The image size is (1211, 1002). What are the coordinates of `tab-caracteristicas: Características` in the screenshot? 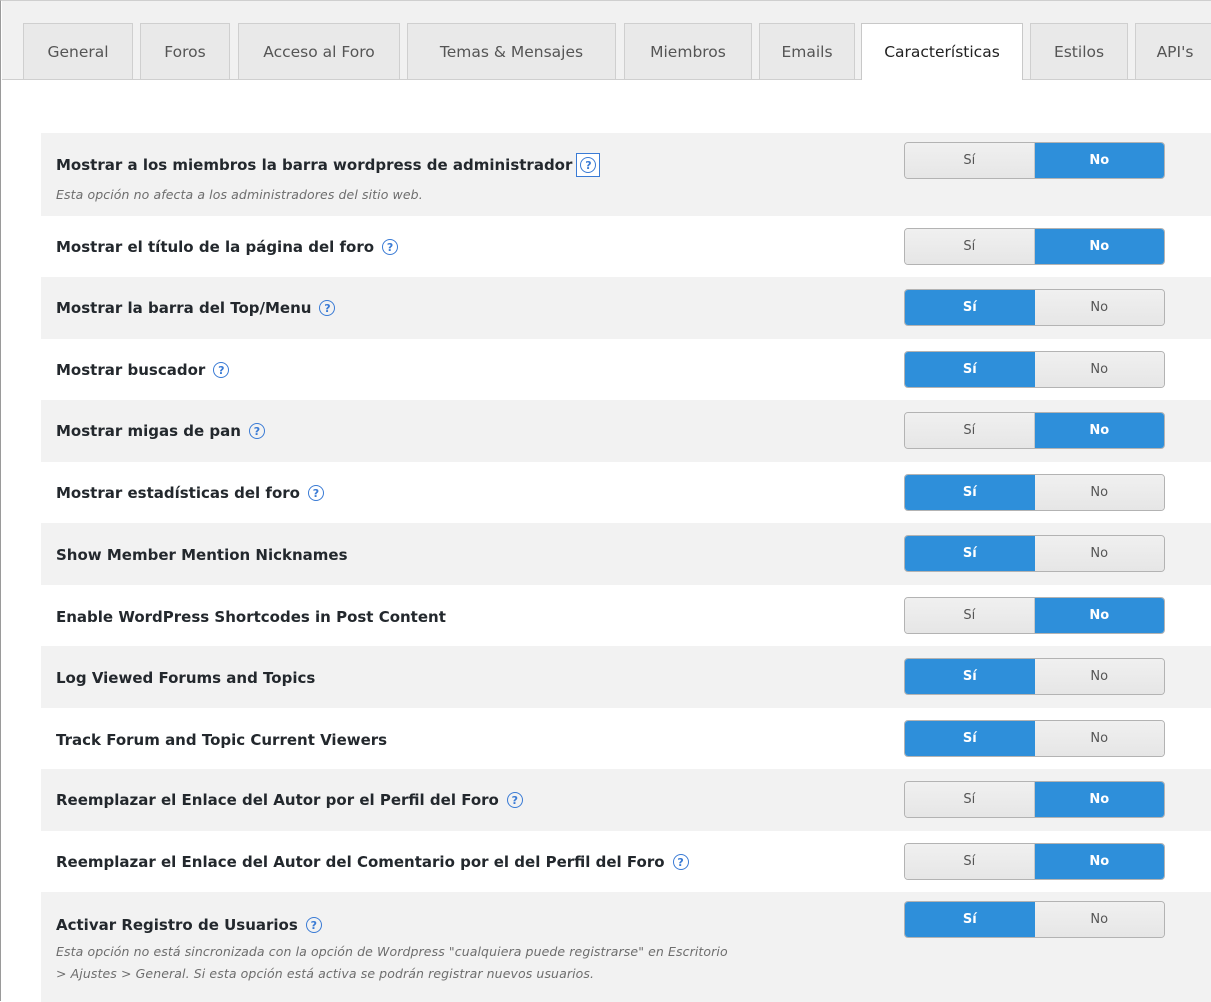 It's located at (942, 51).